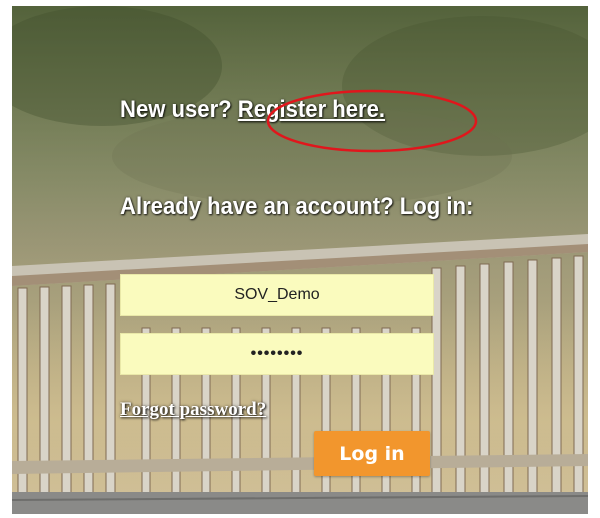 Image resolution: width=600 pixels, height=518 pixels. Describe the element at coordinates (297, 206) in the screenshot. I see `login-heading: Already have an account? Log in:` at that location.